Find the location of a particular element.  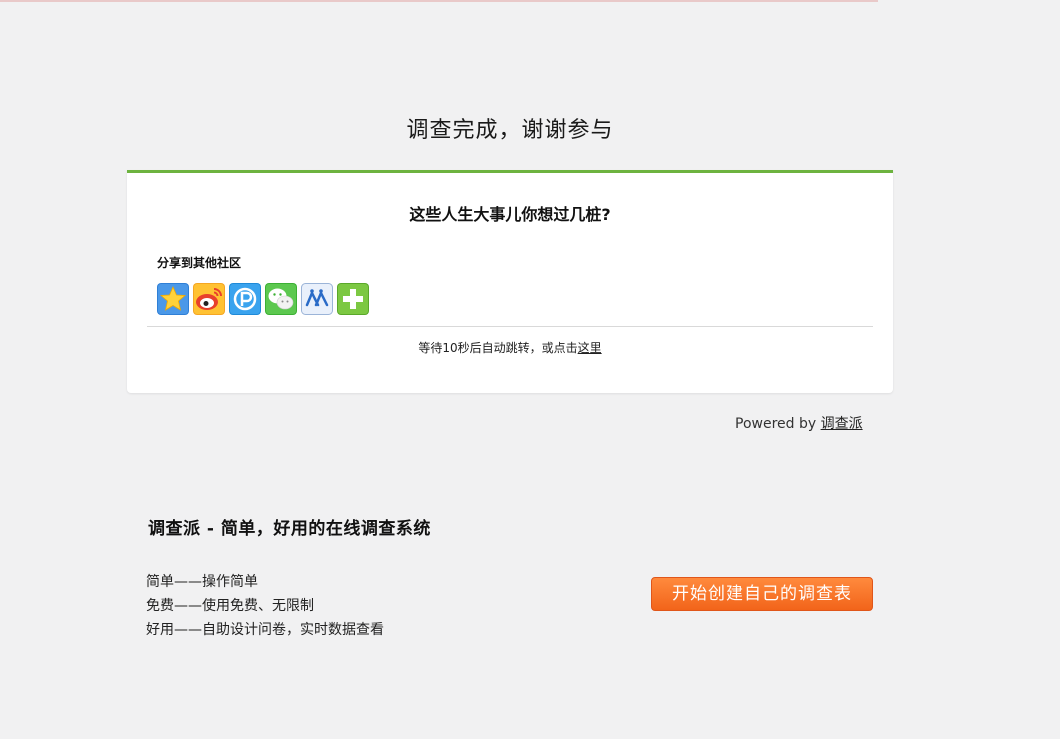

redirect-notice: 等待10秒后自动跳转，或点击这里 is located at coordinates (510, 347).